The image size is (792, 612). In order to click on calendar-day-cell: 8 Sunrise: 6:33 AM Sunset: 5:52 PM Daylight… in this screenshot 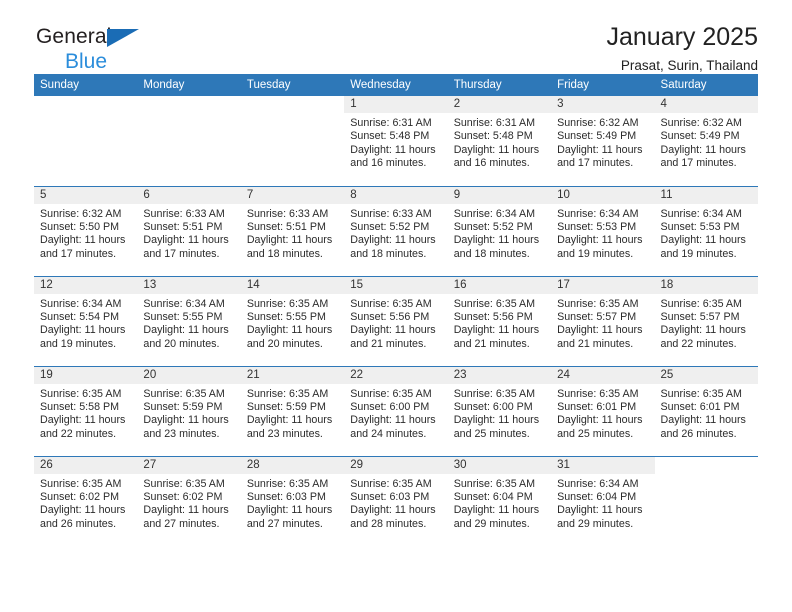, I will do `click(396, 230)`.